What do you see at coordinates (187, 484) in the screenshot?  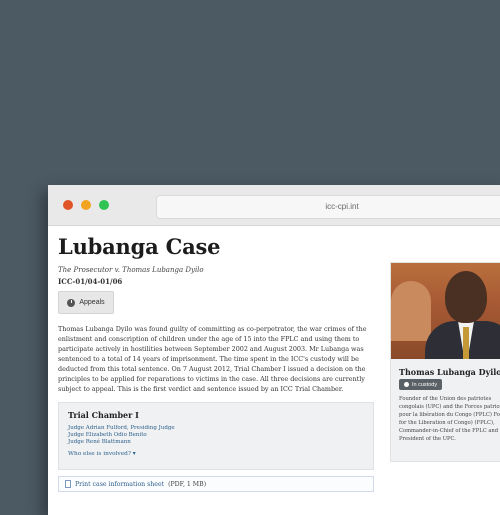 I see `print-sheet-size: (PDF, 1 MB)` at bounding box center [187, 484].